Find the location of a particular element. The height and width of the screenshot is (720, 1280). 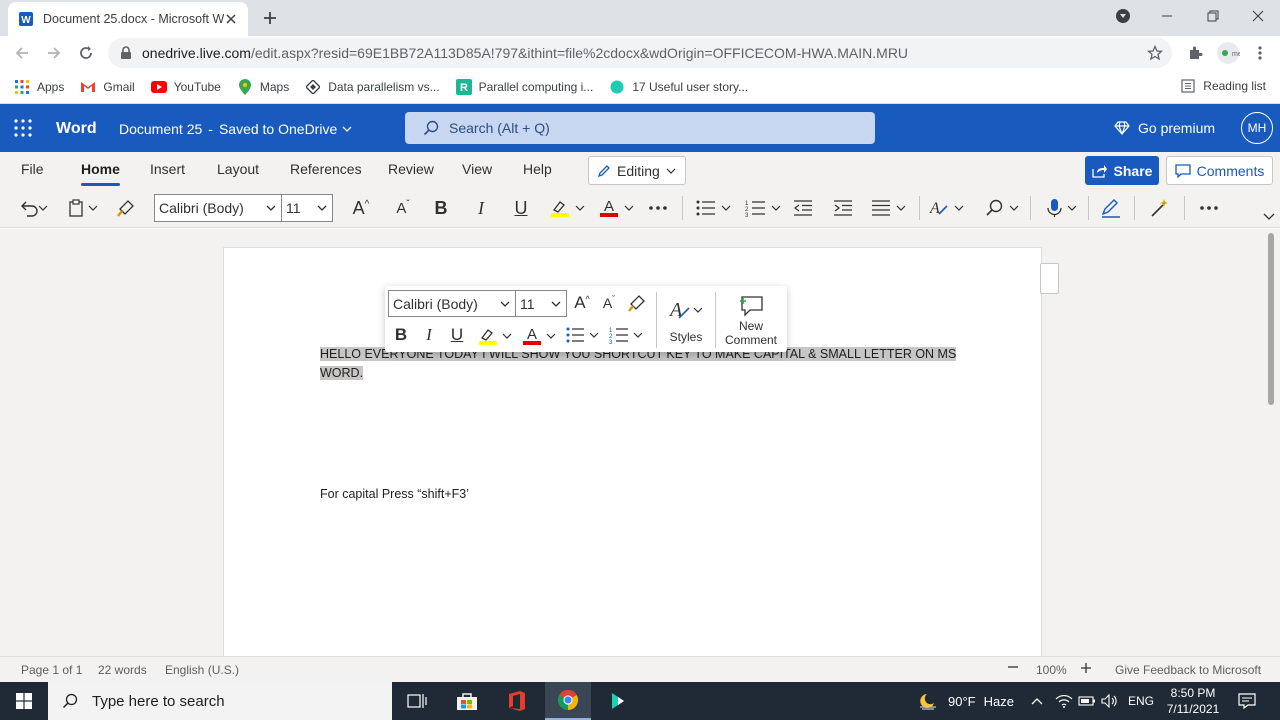

bookmark-star-icon is located at coordinates (1155, 53).